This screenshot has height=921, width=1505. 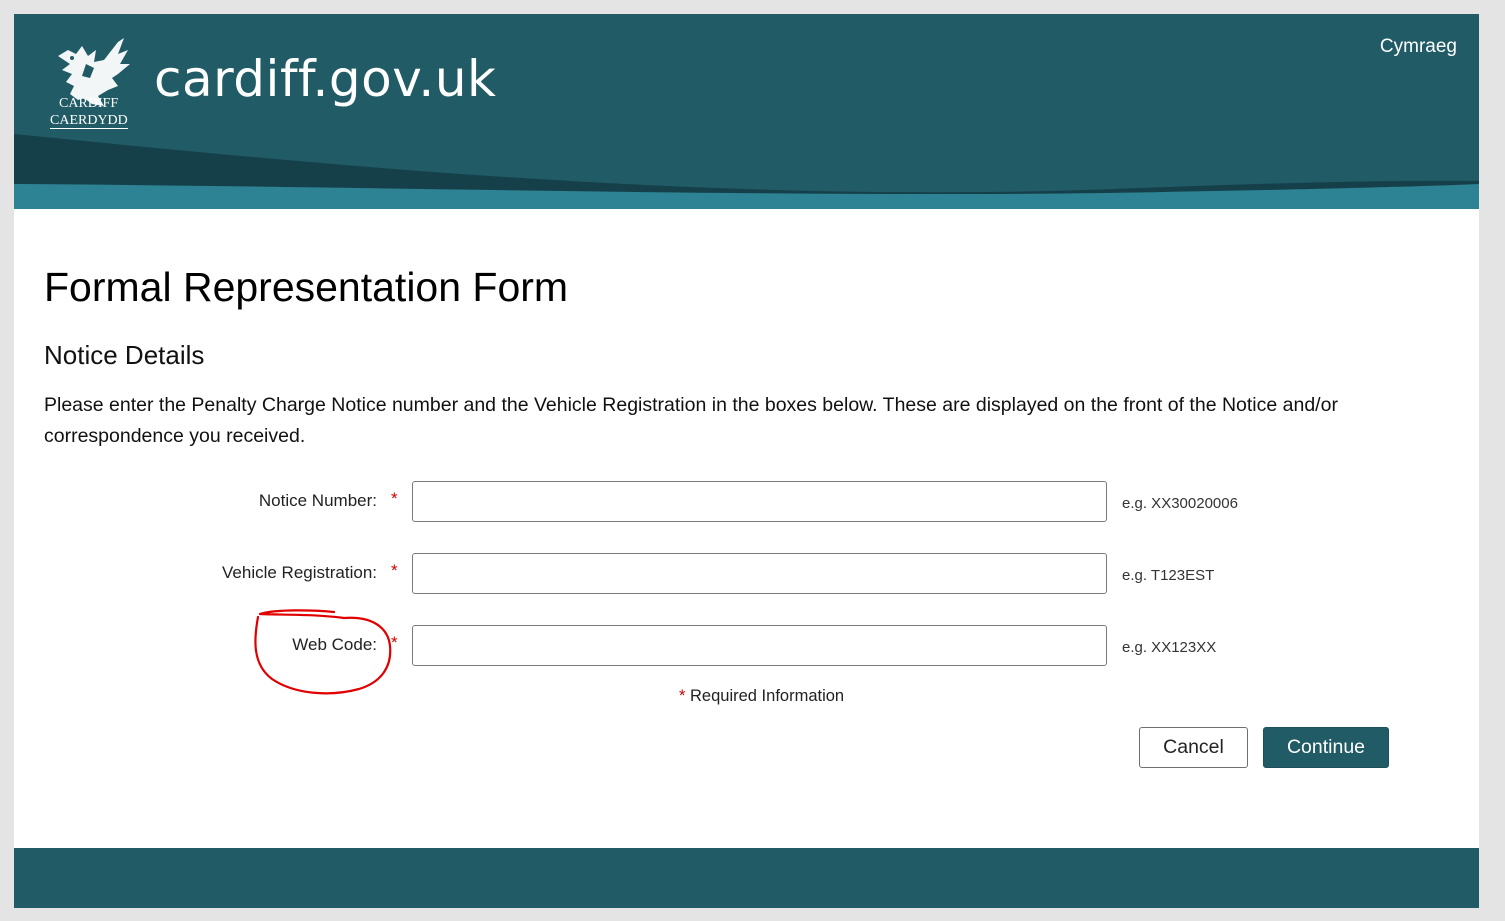 I want to click on notice-number-input, so click(x=759, y=501).